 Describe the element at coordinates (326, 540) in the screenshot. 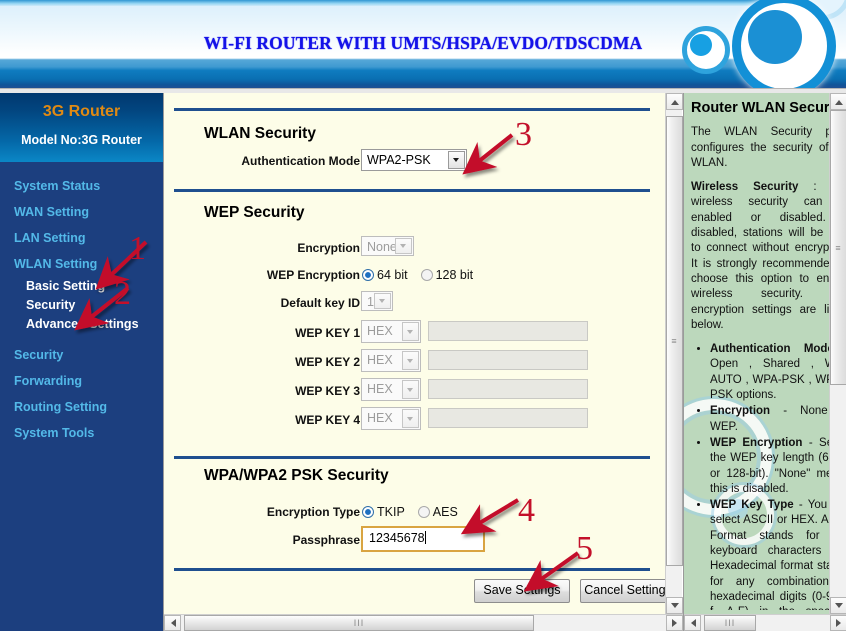

I see `passphrase-label: Passphrase` at that location.